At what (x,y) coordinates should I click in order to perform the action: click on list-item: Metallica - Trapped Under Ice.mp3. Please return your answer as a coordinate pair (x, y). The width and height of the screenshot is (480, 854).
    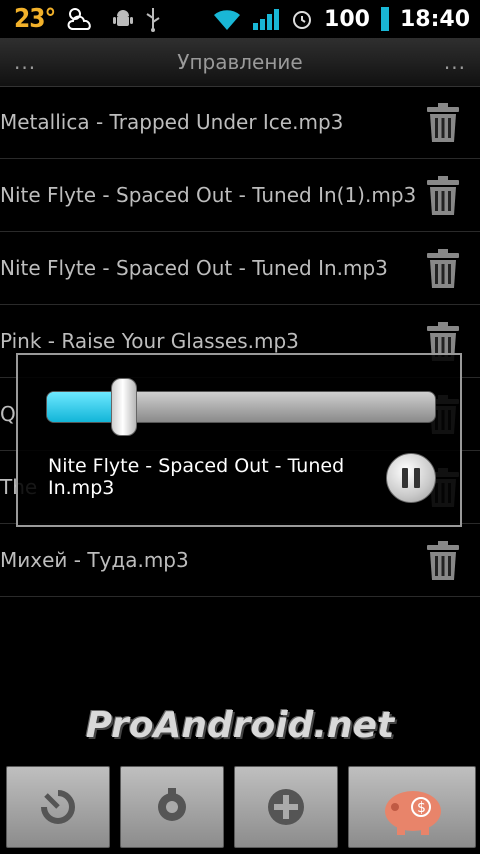
    Looking at the image, I should click on (240, 122).